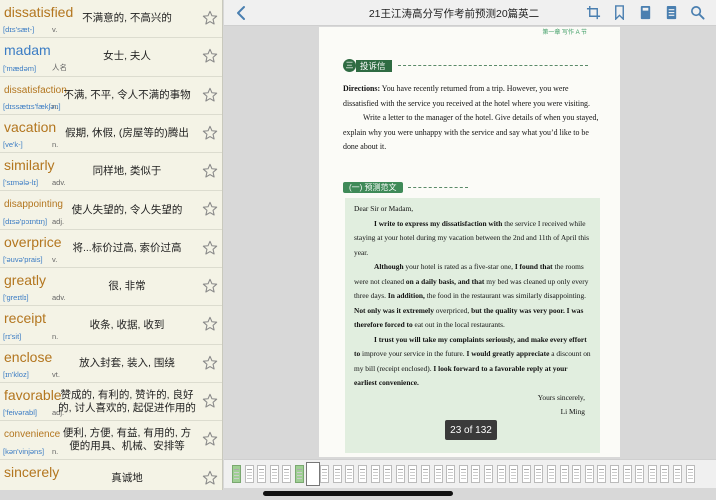 The image size is (716, 500). I want to click on vocab-phonetic: ['sɪmələ-lɪ], so click(21, 183).